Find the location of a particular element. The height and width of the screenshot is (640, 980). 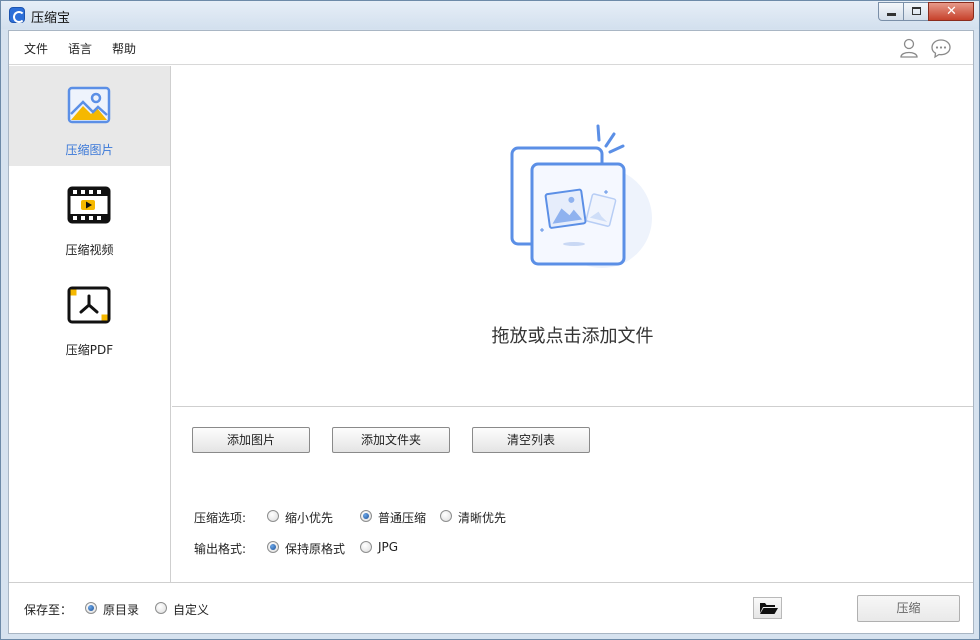

close-icon: ✕ is located at coordinates (951, 11).